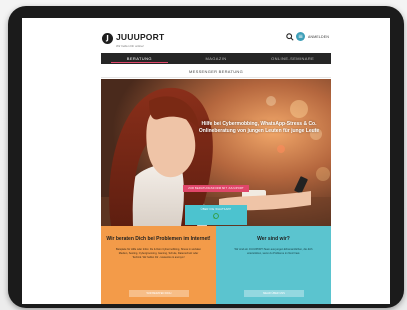  I want to click on logo-tagline: Wir helfen Dir online!, so click(130, 46).